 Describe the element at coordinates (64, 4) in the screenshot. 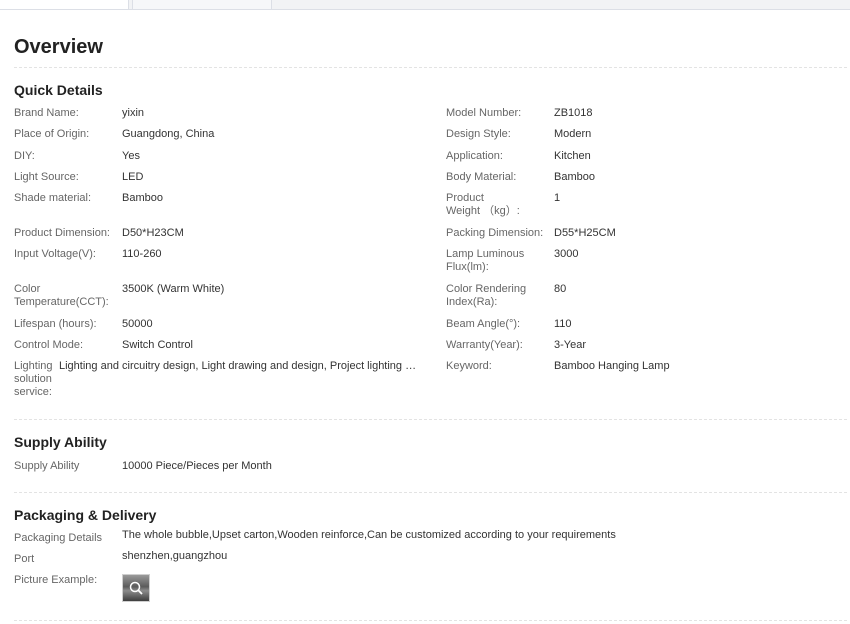

I see `tab-overview` at that location.